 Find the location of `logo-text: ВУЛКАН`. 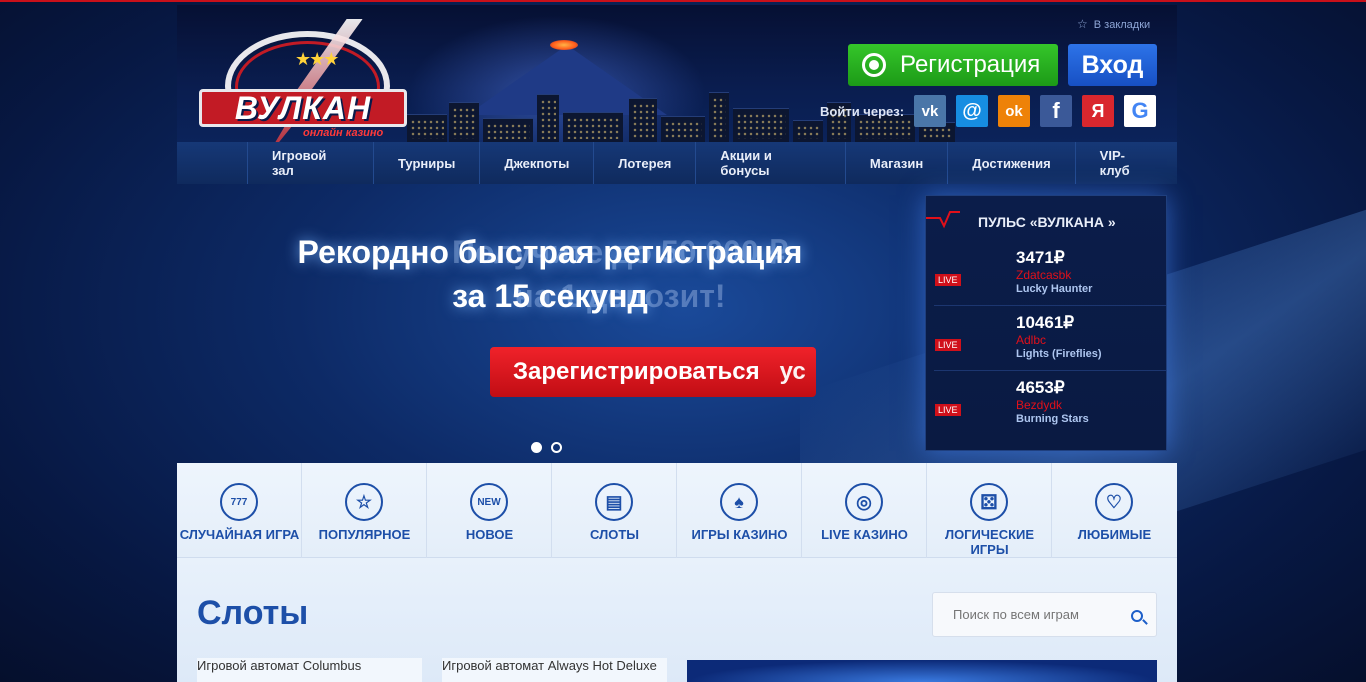

logo-text: ВУЛКАН is located at coordinates (303, 108).